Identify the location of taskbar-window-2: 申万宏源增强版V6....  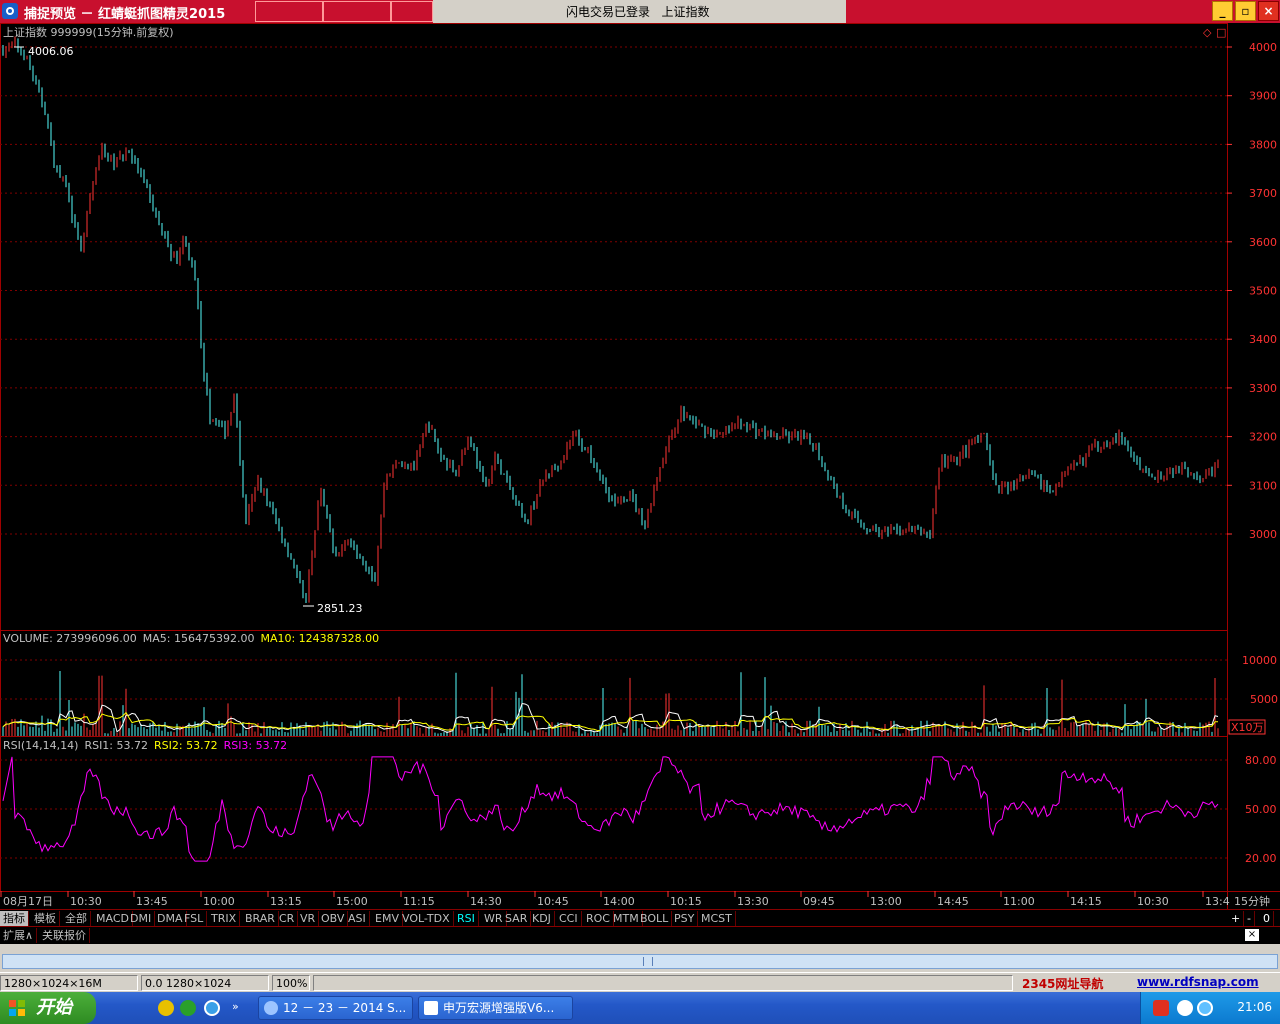
(495, 1008).